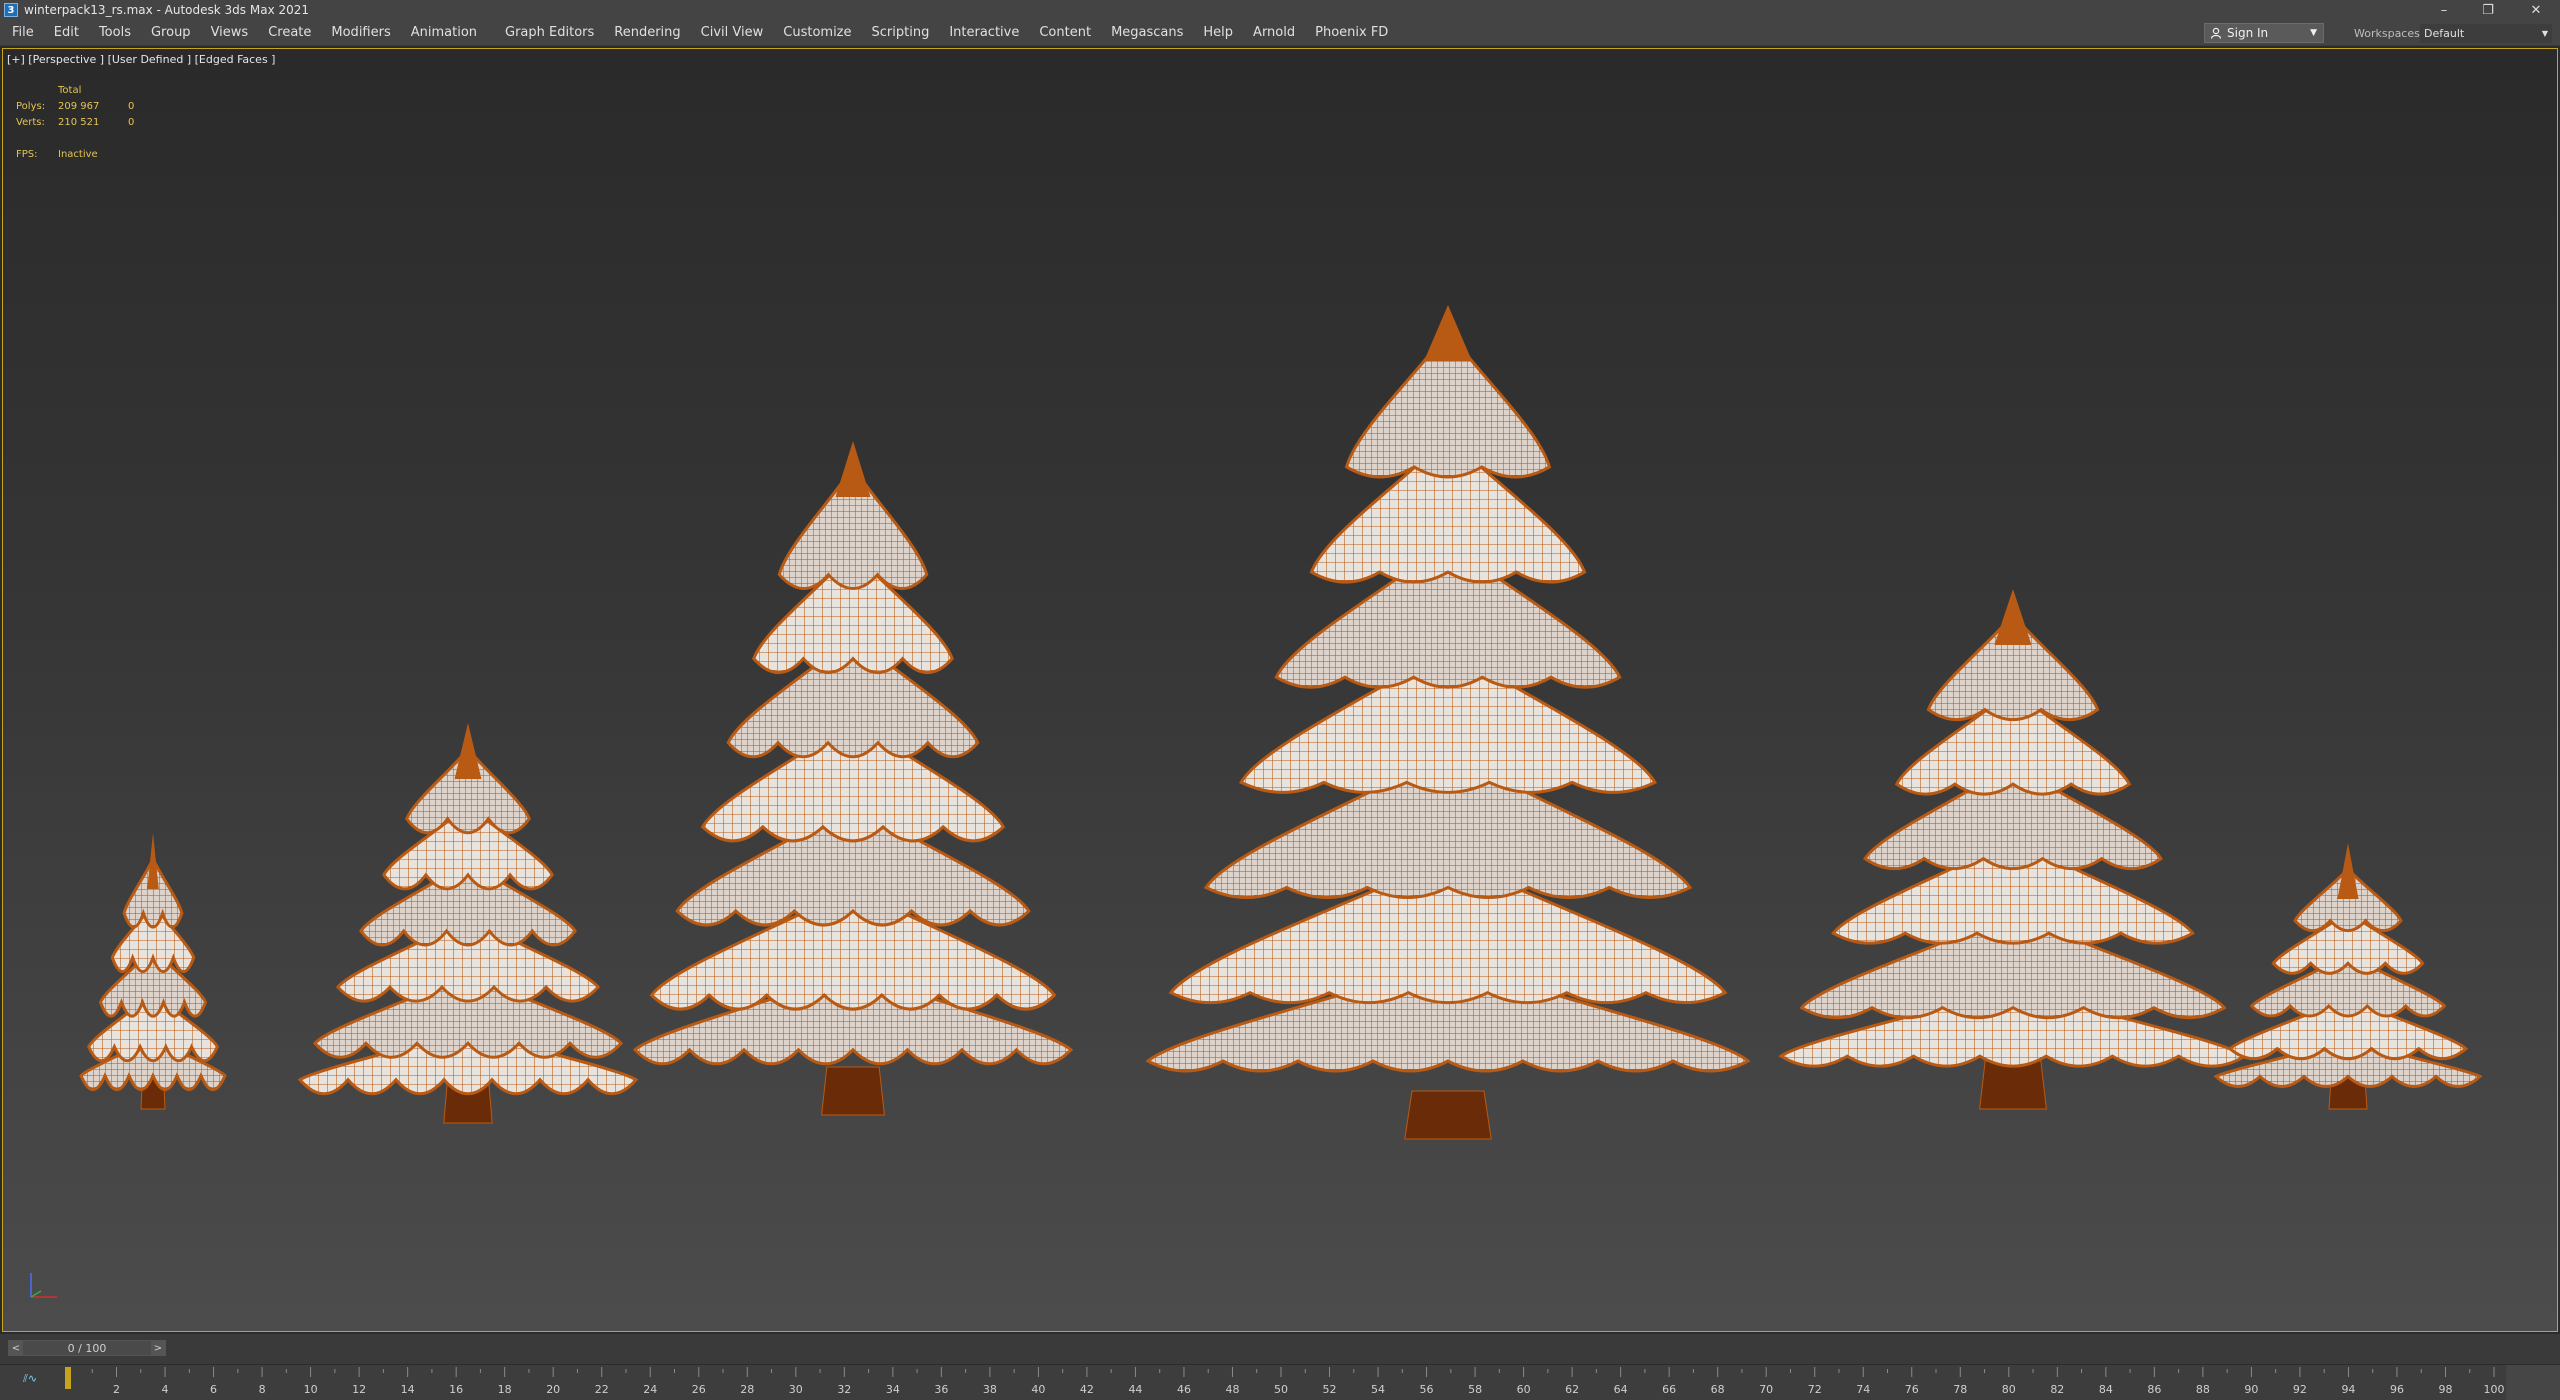  What do you see at coordinates (1718, 1389) in the screenshot?
I see `ruler-tick-label: 68` at bounding box center [1718, 1389].